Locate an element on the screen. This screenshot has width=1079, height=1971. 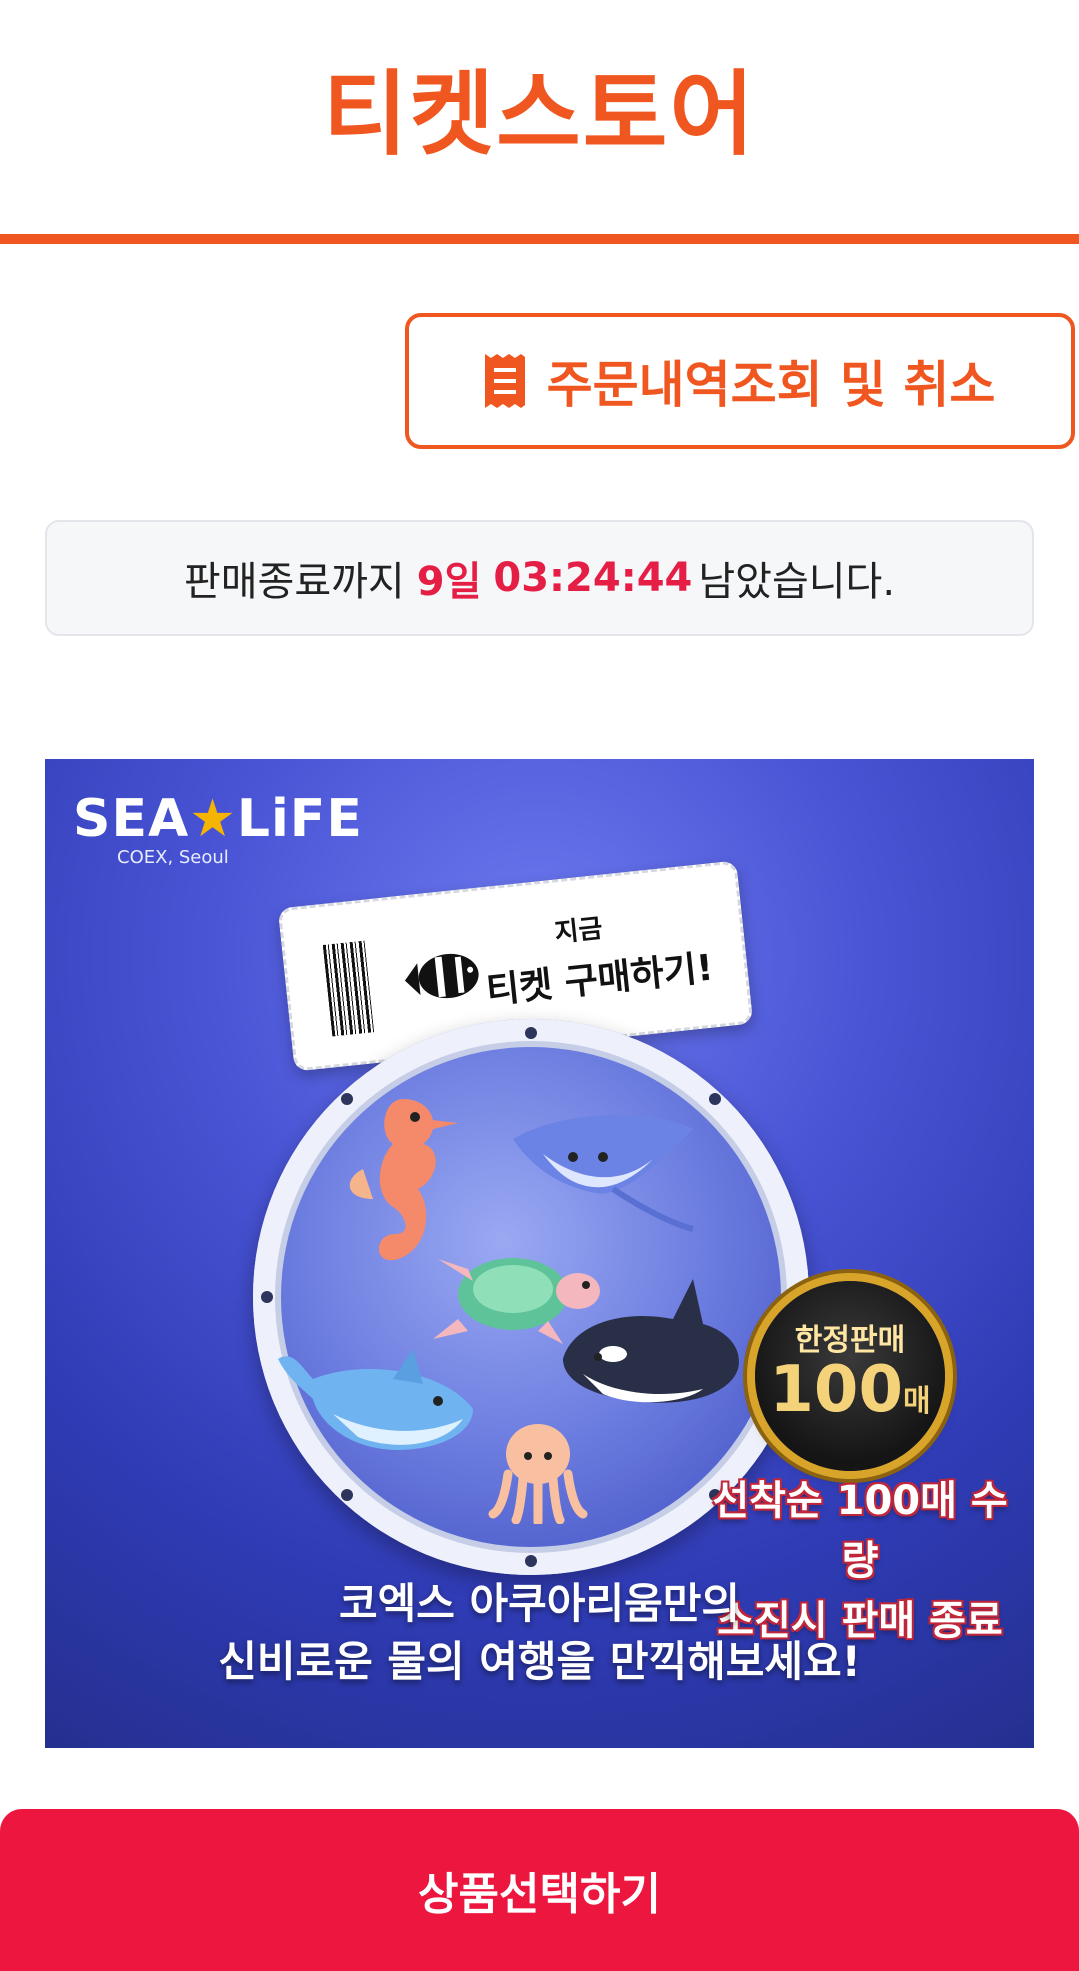
order-history-label: 주문내역조회 및 취소 is located at coordinates (771, 385).